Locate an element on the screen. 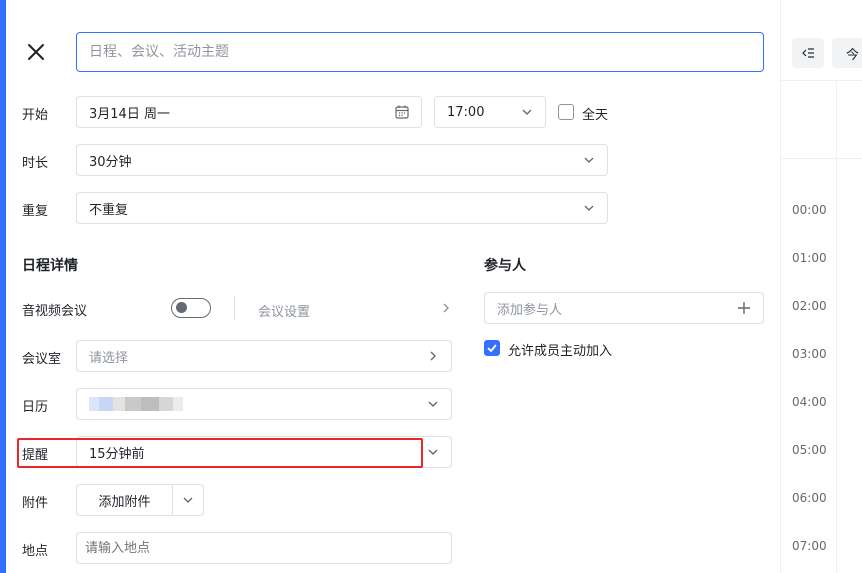  calendar-select is located at coordinates (264, 404).